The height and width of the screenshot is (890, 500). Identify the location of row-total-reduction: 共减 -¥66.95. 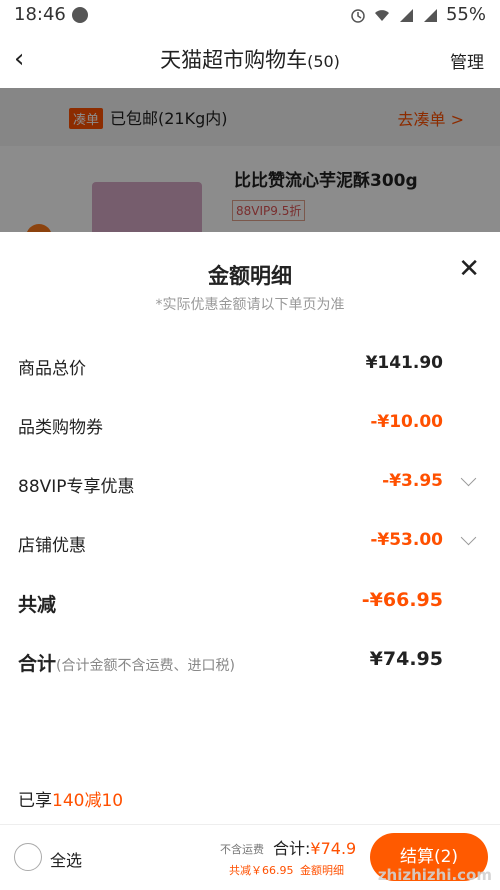
(249, 602).